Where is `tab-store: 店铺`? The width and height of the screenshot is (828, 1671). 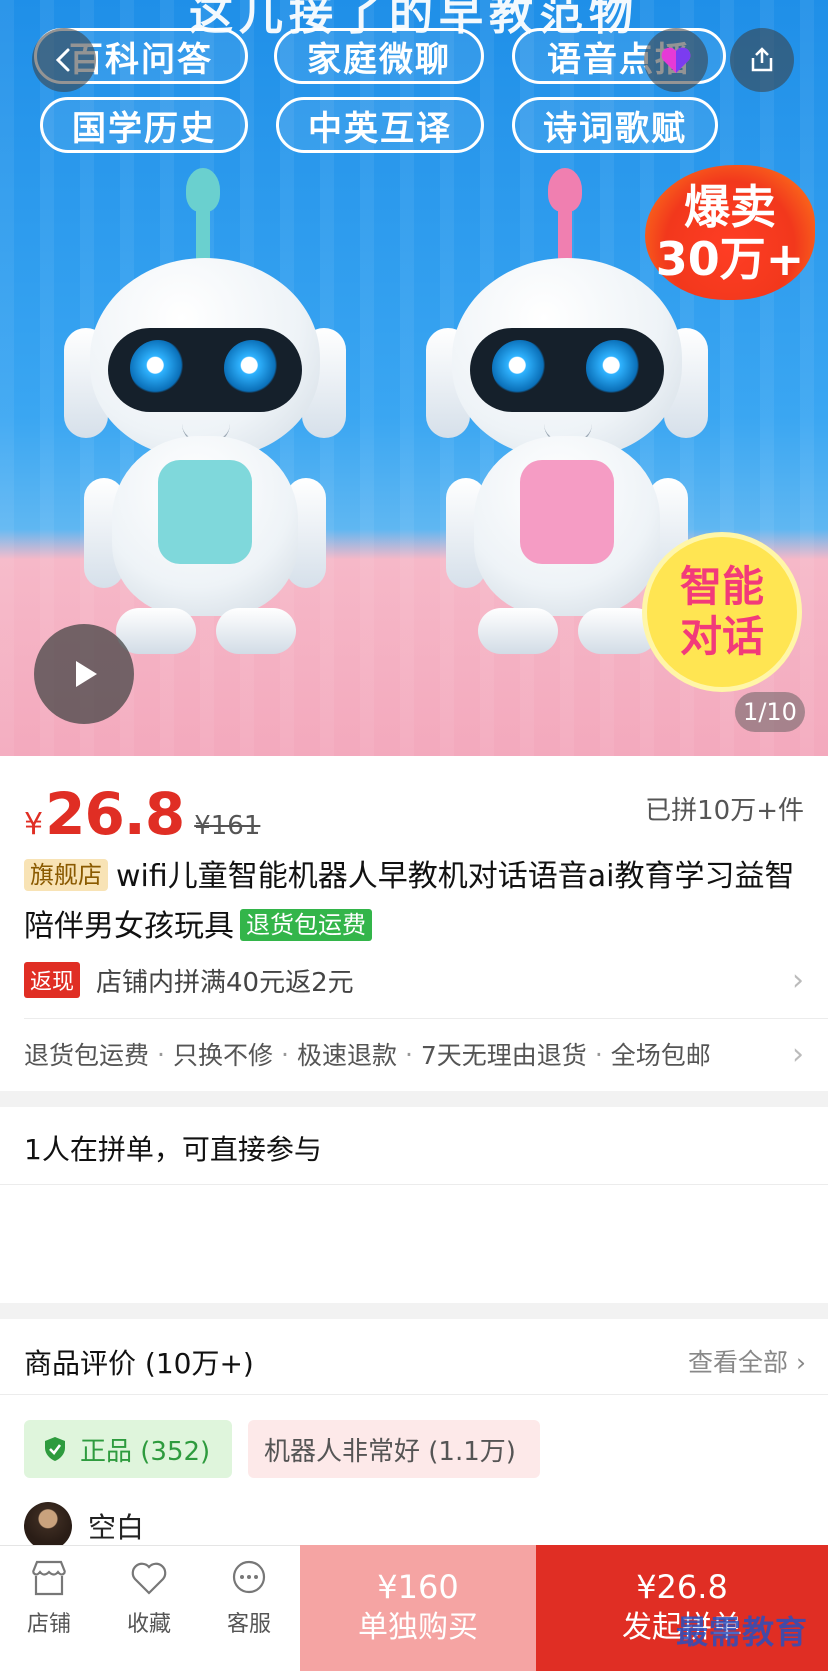 tab-store: 店铺 is located at coordinates (49, 1606).